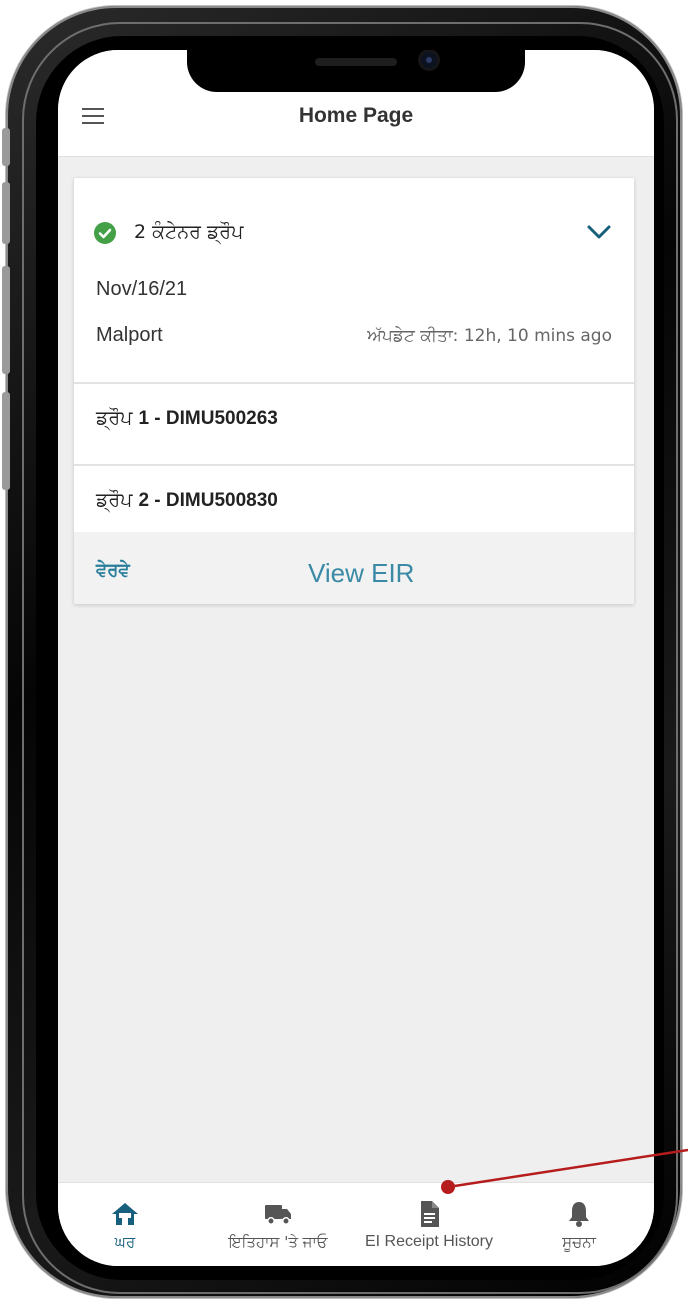  I want to click on details-link: ਵੇਰਵੇ, so click(113, 570).